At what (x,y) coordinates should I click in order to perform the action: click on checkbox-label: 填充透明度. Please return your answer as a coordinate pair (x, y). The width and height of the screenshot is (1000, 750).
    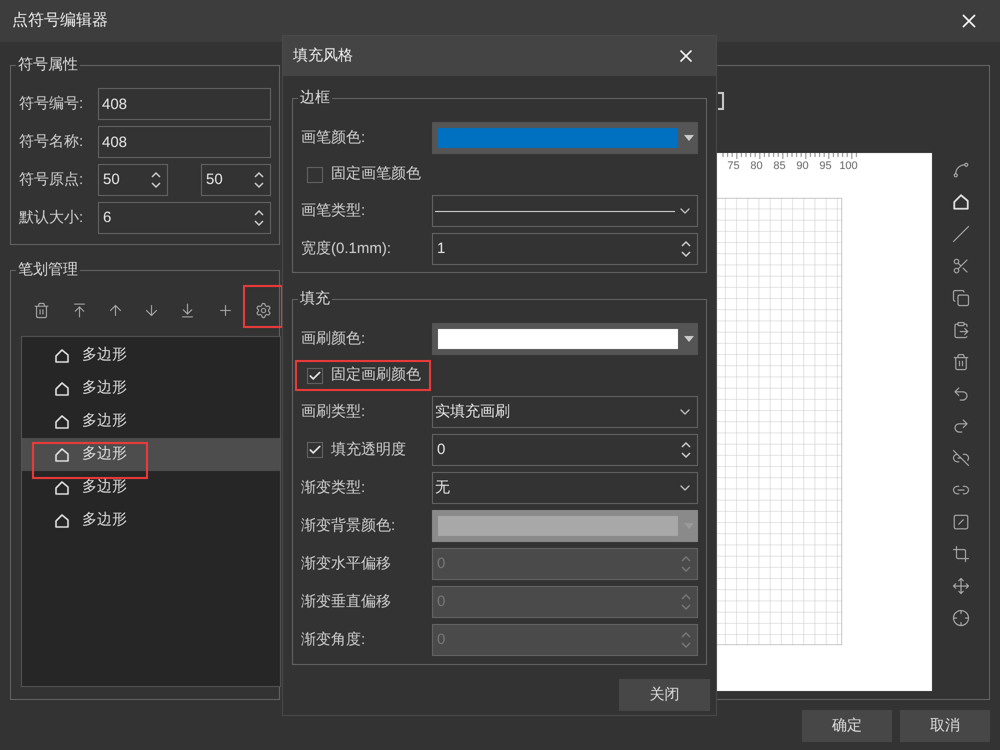
    Looking at the image, I should click on (368, 450).